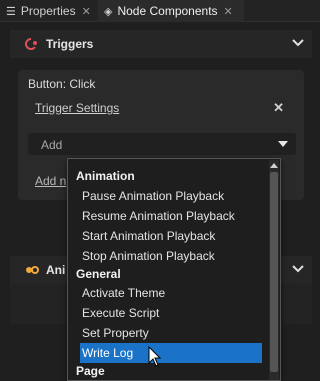 Image resolution: width=320 pixels, height=381 pixels. Describe the element at coordinates (48, 11) in the screenshot. I see `tab-properties-label: Properties` at that location.